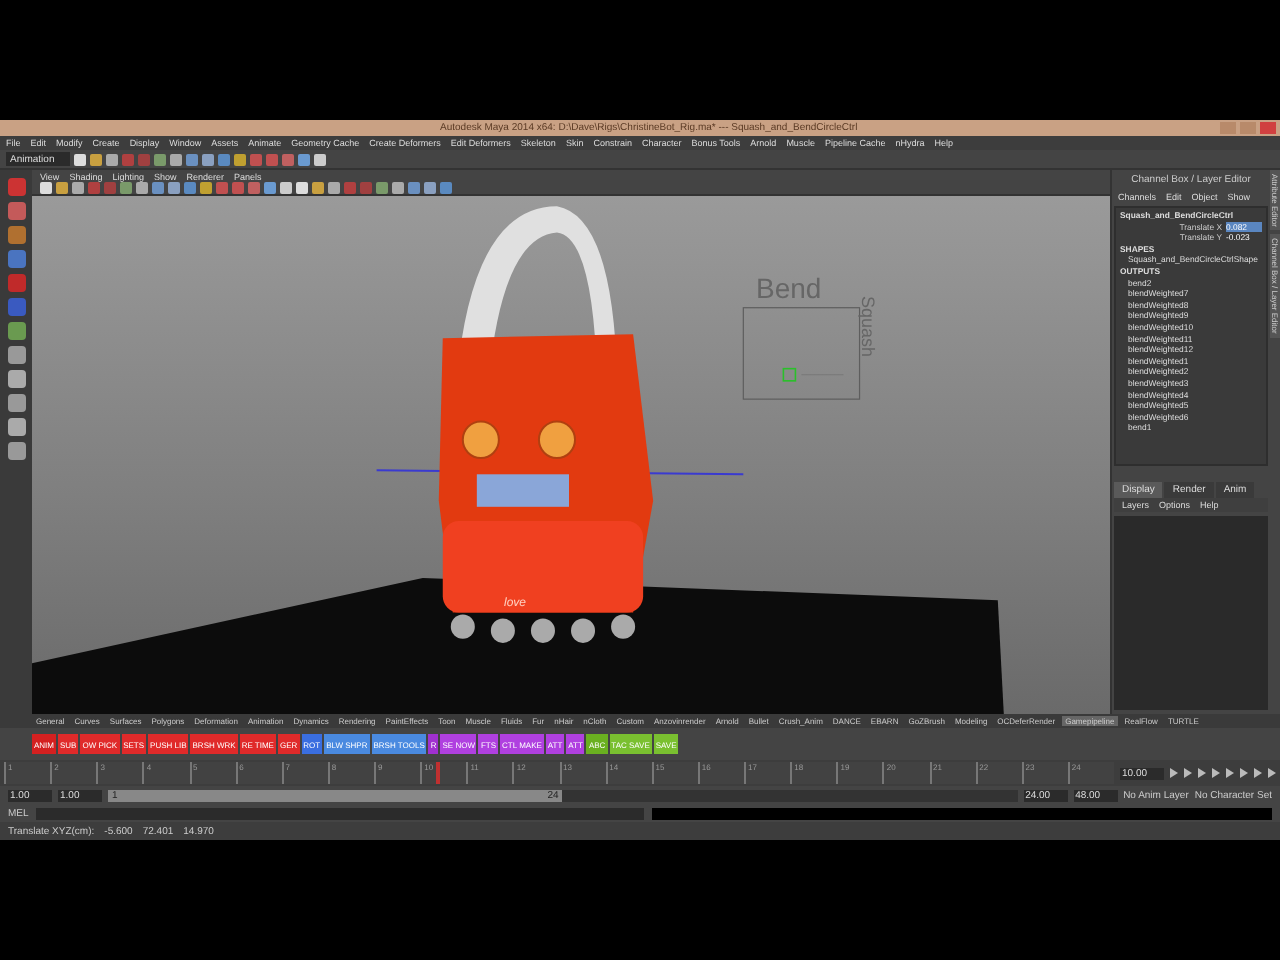 The image size is (1280, 960). Describe the element at coordinates (438, 773) in the screenshot. I see `current-time-marker` at that location.